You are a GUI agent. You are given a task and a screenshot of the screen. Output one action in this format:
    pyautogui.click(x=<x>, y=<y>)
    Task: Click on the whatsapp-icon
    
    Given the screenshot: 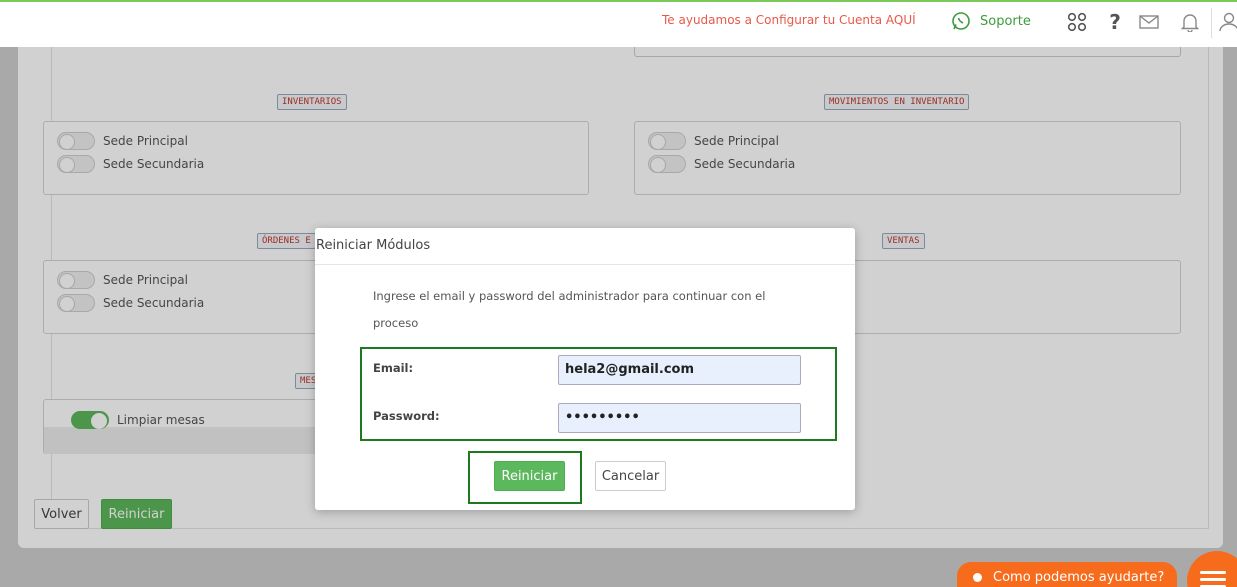 What is the action you would take?
    pyautogui.click(x=961, y=21)
    